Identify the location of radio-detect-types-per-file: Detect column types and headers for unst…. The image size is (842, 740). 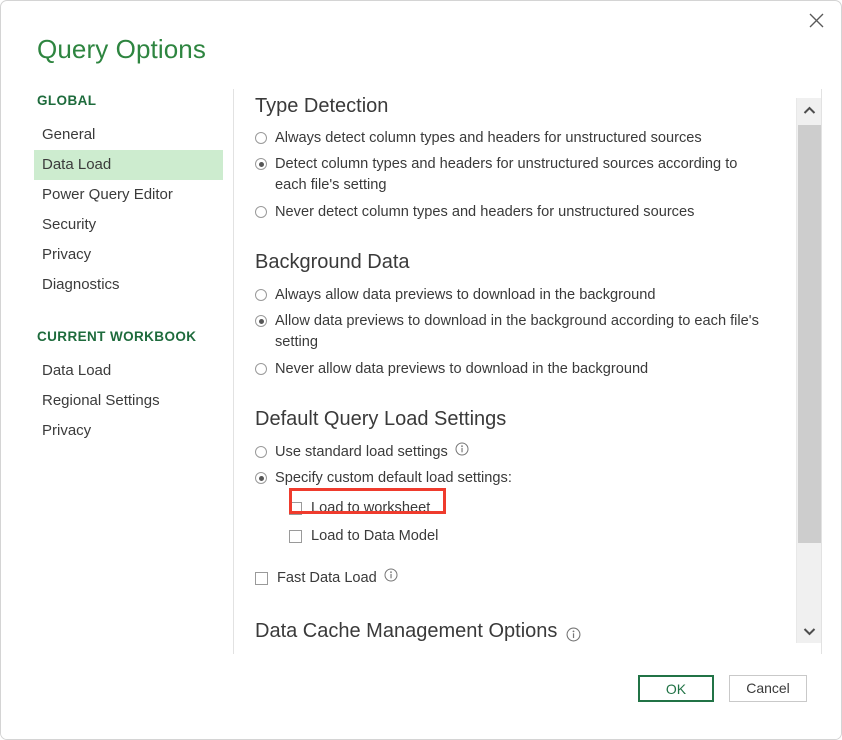
(524, 175).